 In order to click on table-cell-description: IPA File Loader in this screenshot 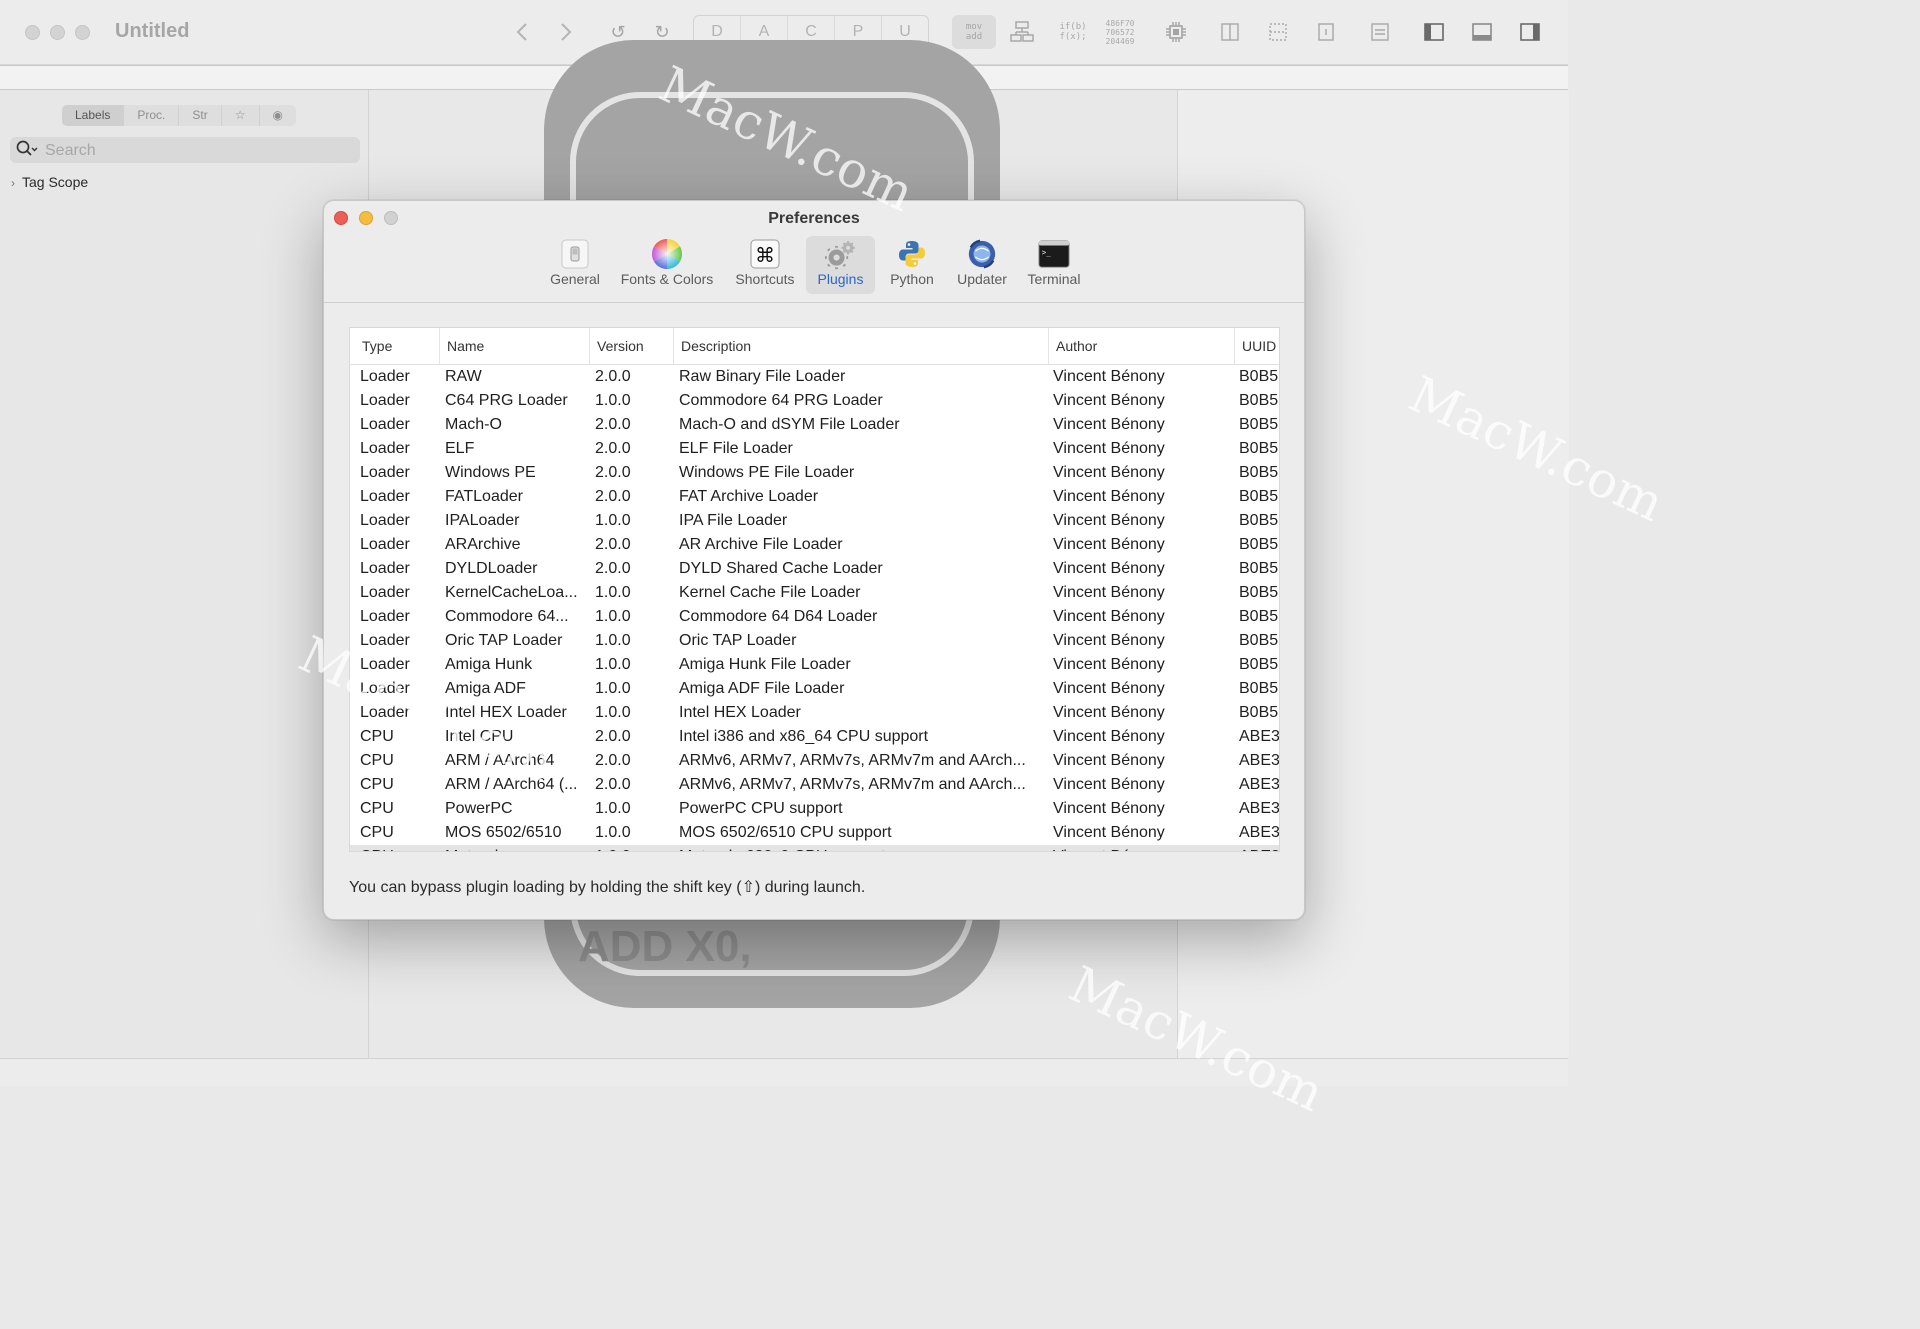, I will do `click(733, 520)`.